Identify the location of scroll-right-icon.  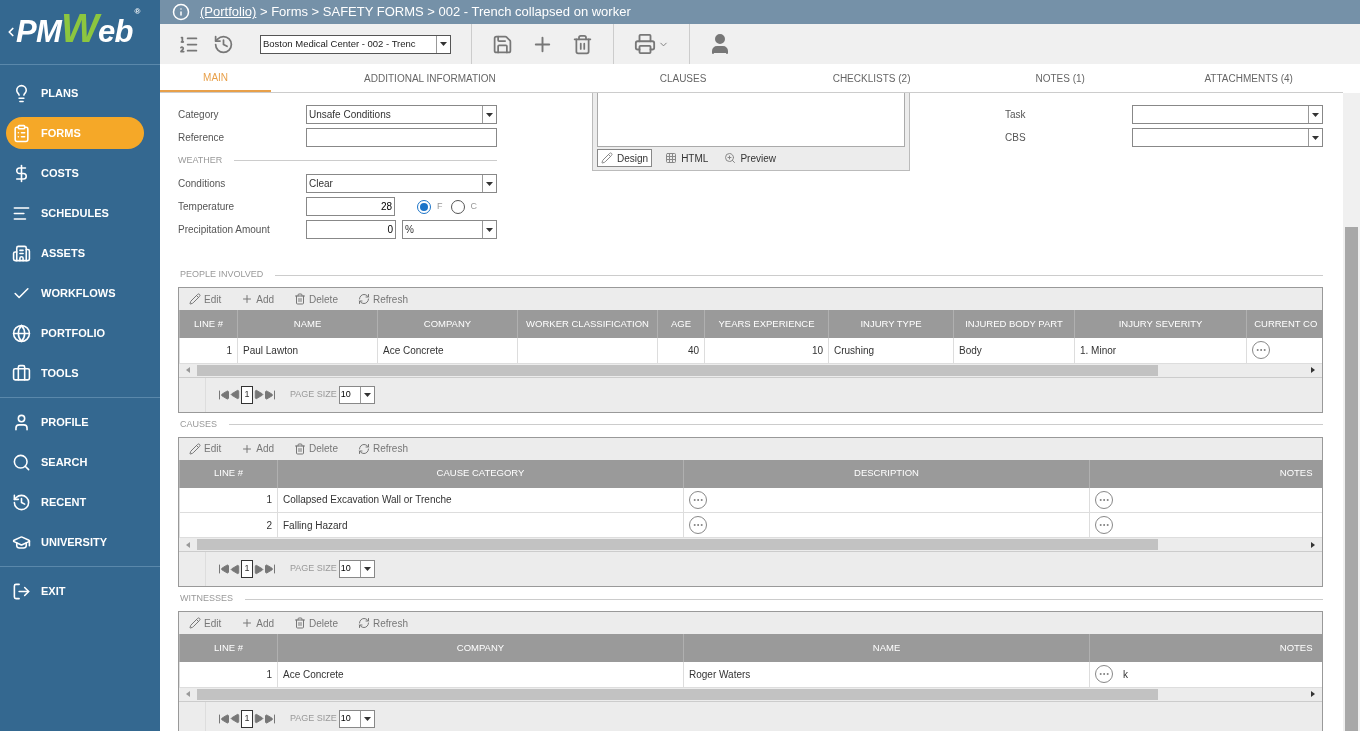
(1313, 370).